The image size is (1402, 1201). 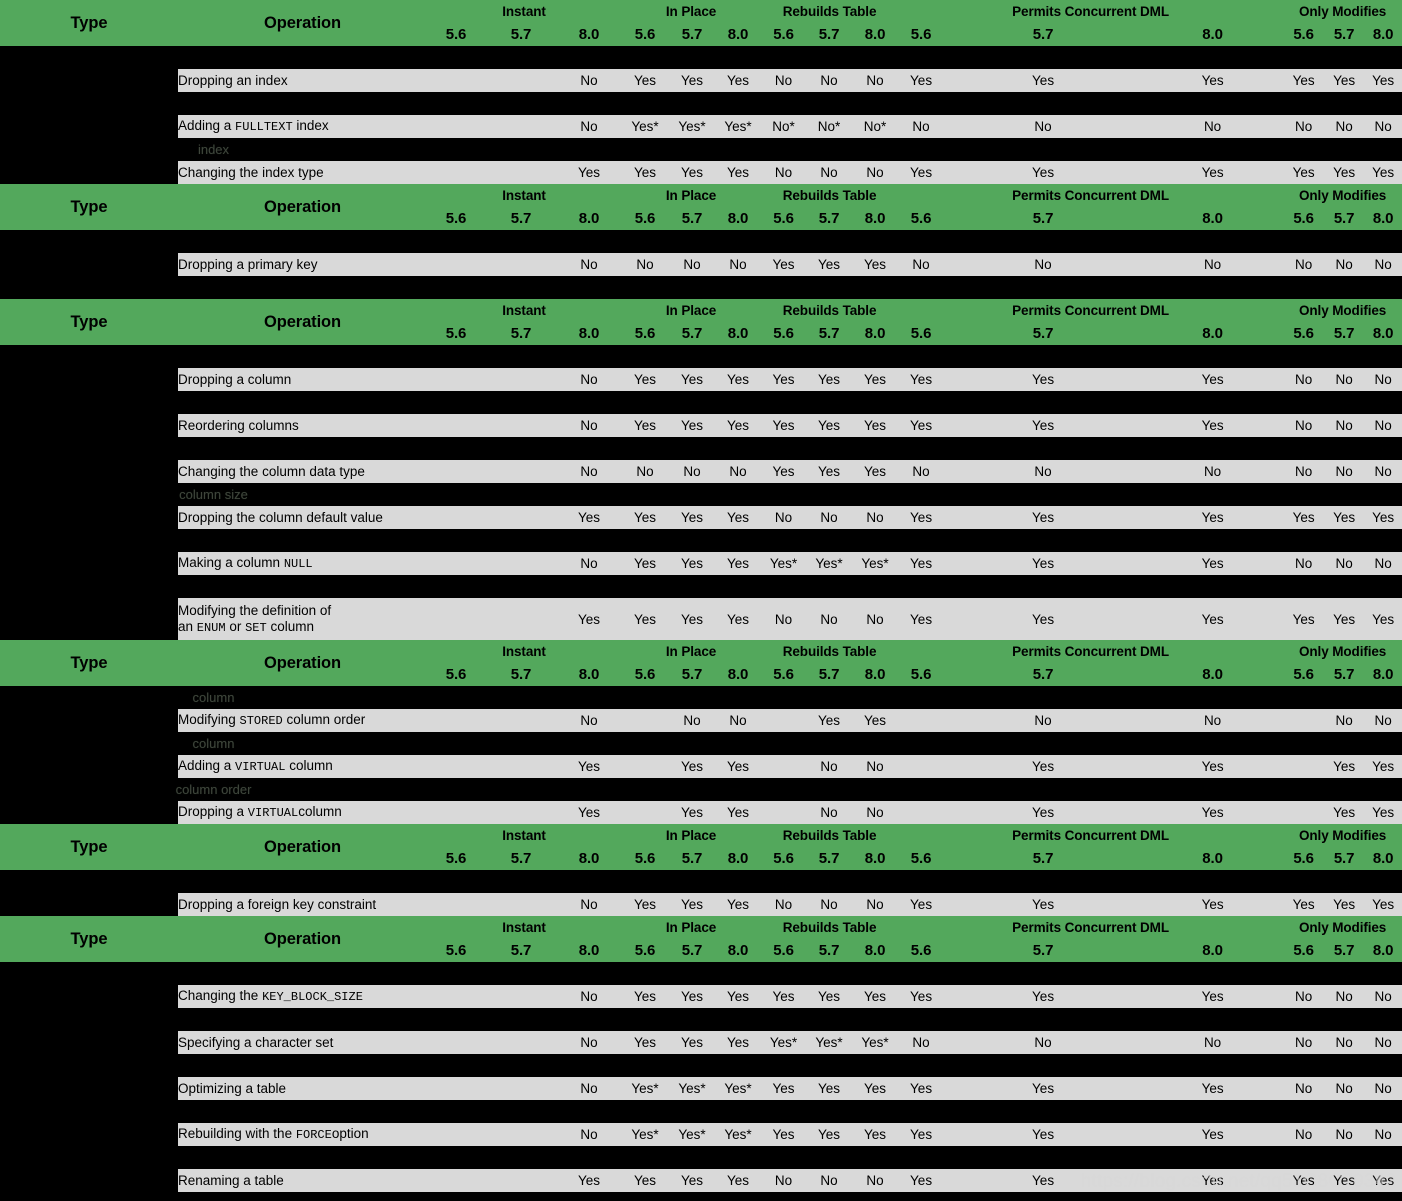 What do you see at coordinates (1043, 1042) in the screenshot?
I see `cell-r15-c10: No` at bounding box center [1043, 1042].